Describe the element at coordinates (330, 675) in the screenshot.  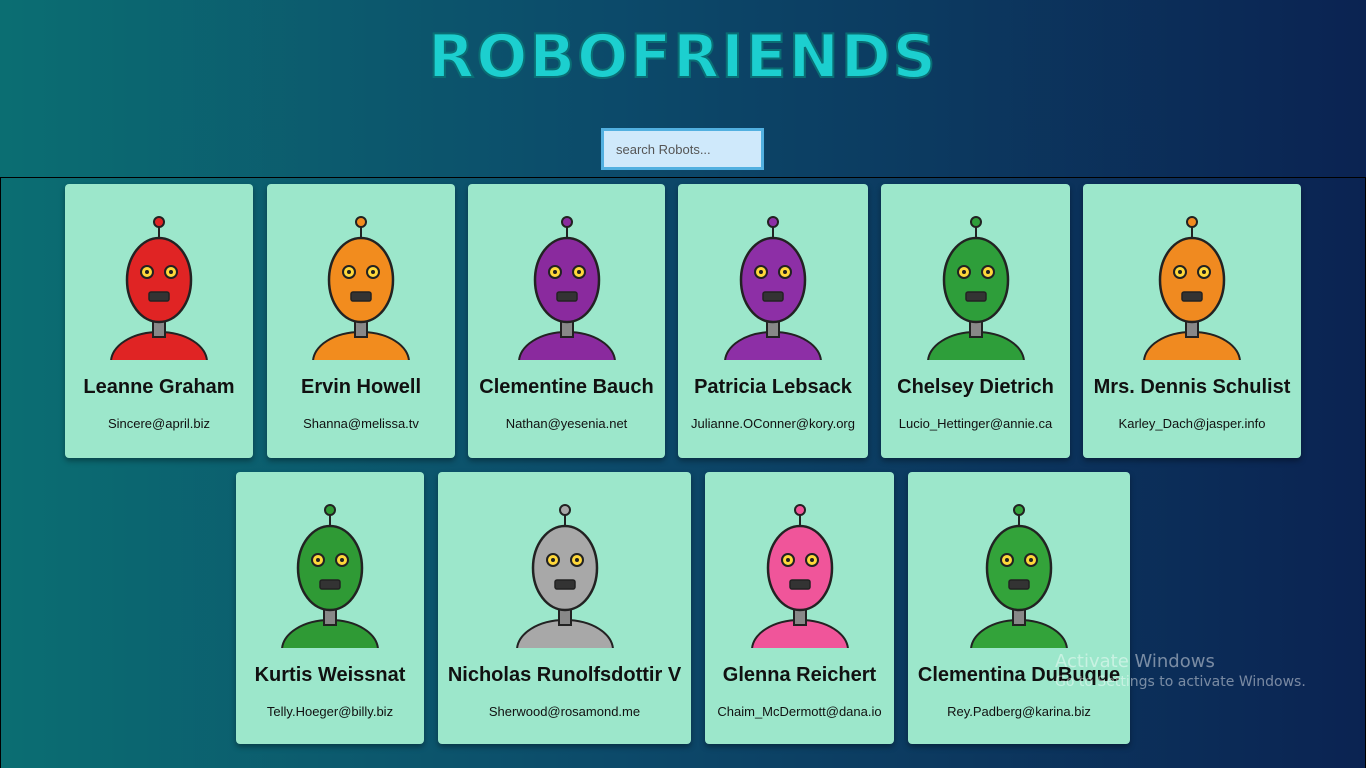
I see `robot-name: Kurtis Weissnat` at that location.